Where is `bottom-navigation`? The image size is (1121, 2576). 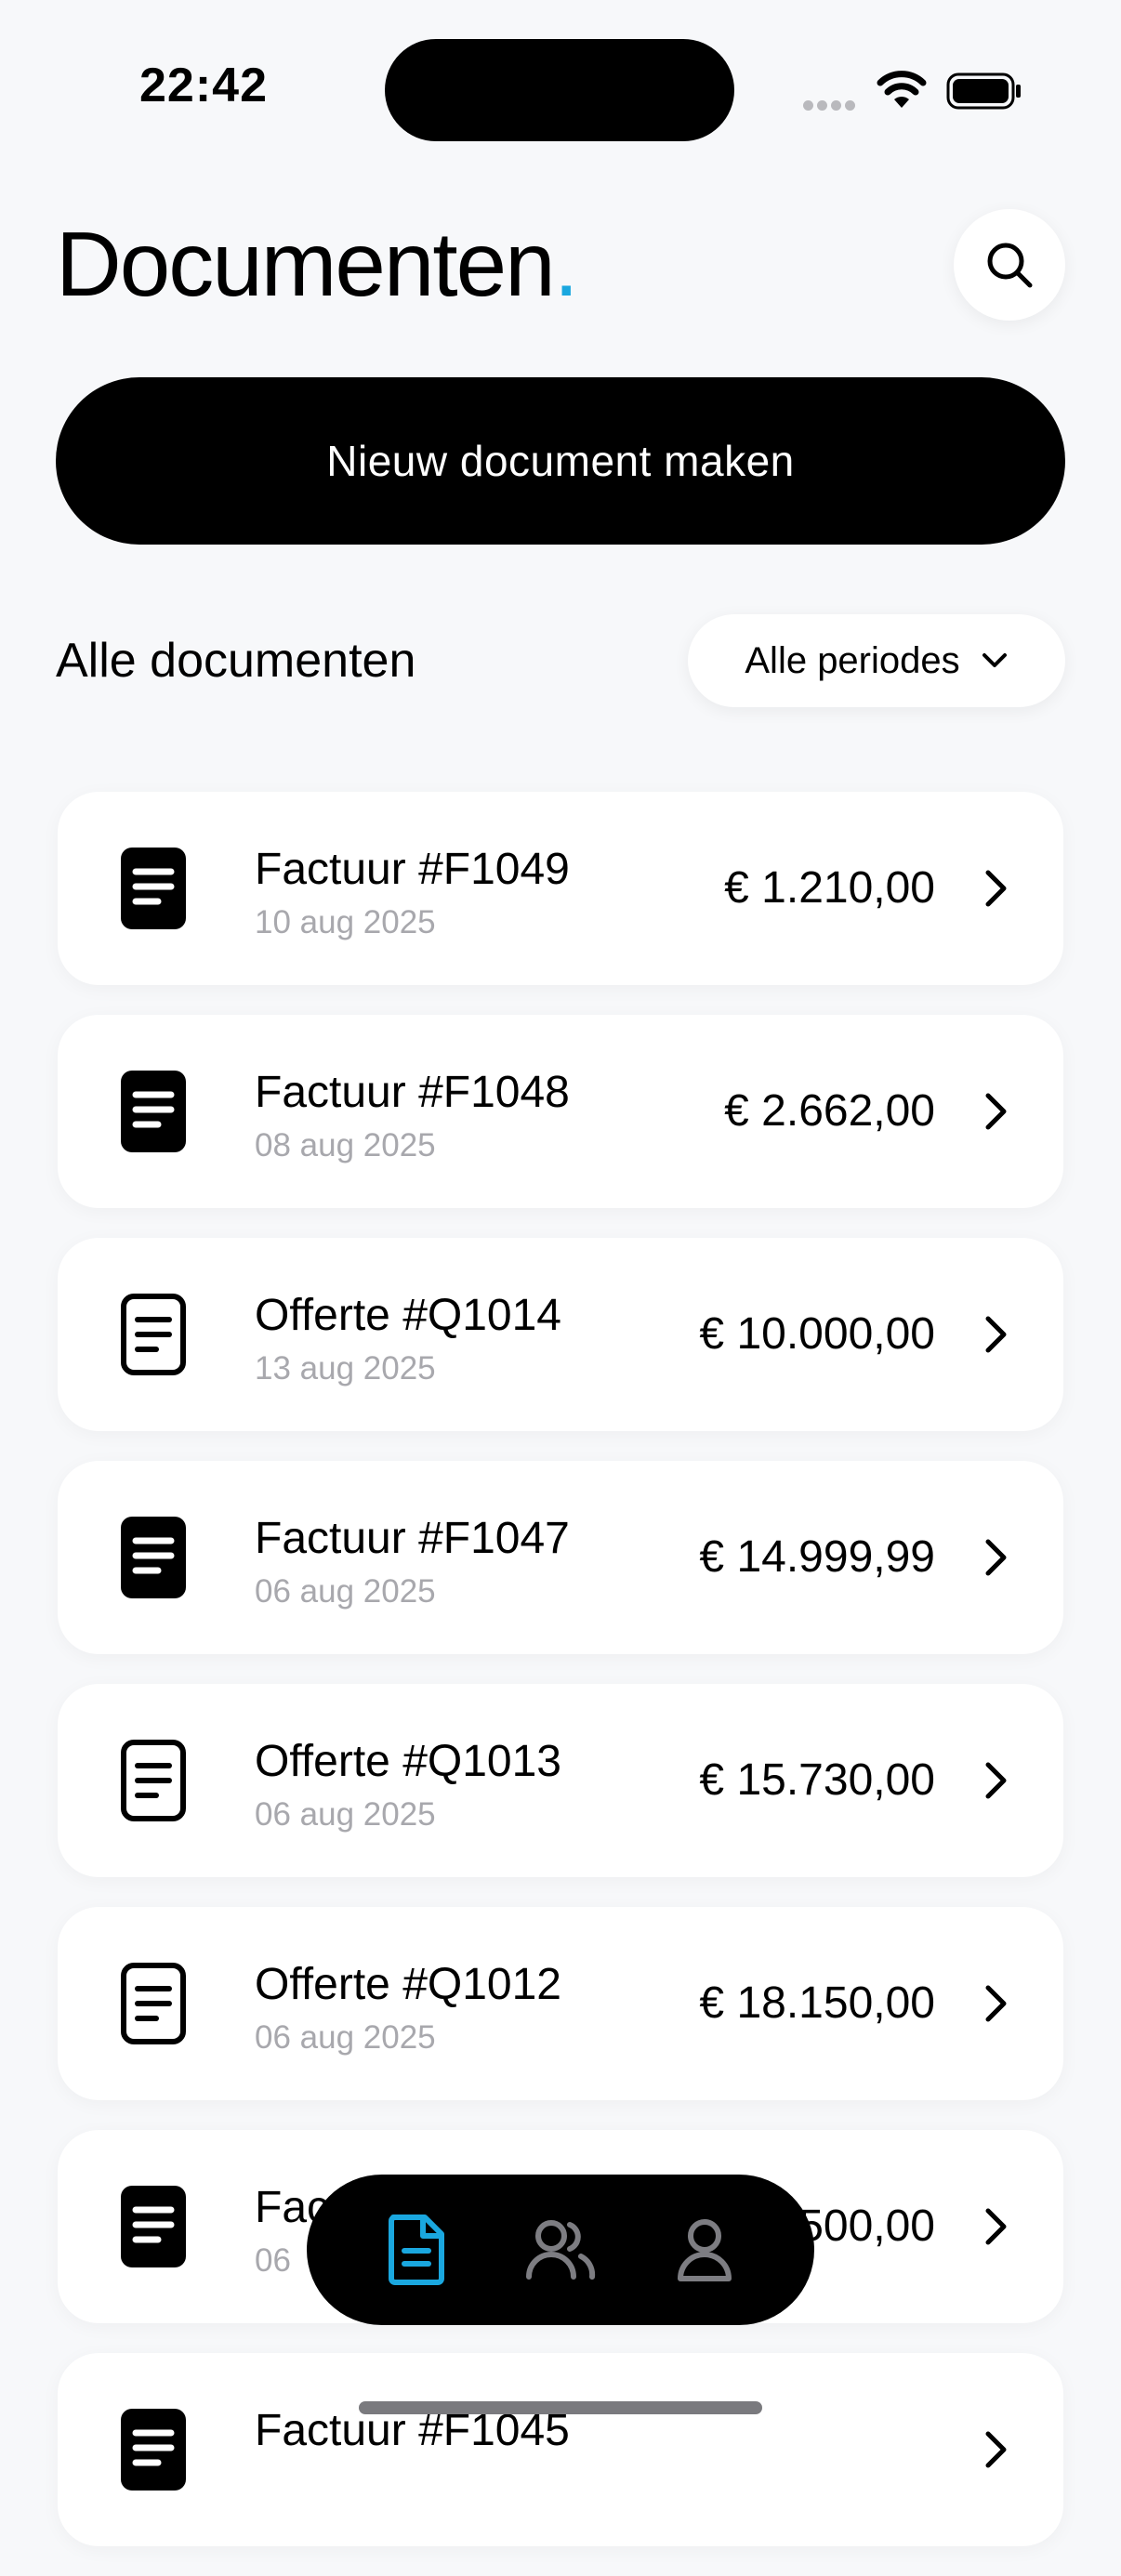 bottom-navigation is located at coordinates (560, 2250).